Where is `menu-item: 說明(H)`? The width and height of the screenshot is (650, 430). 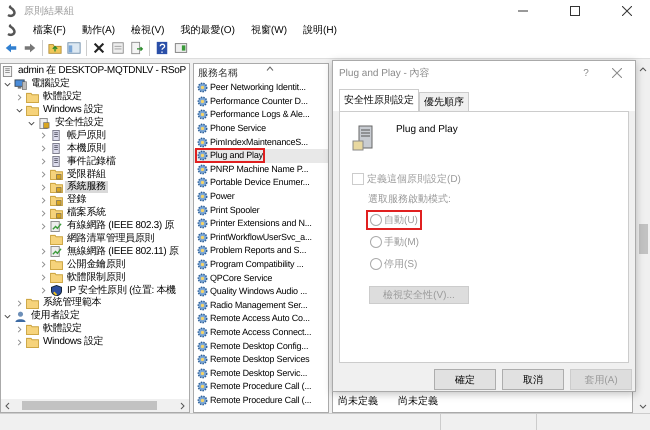
menu-item: 說明(H) is located at coordinates (320, 30).